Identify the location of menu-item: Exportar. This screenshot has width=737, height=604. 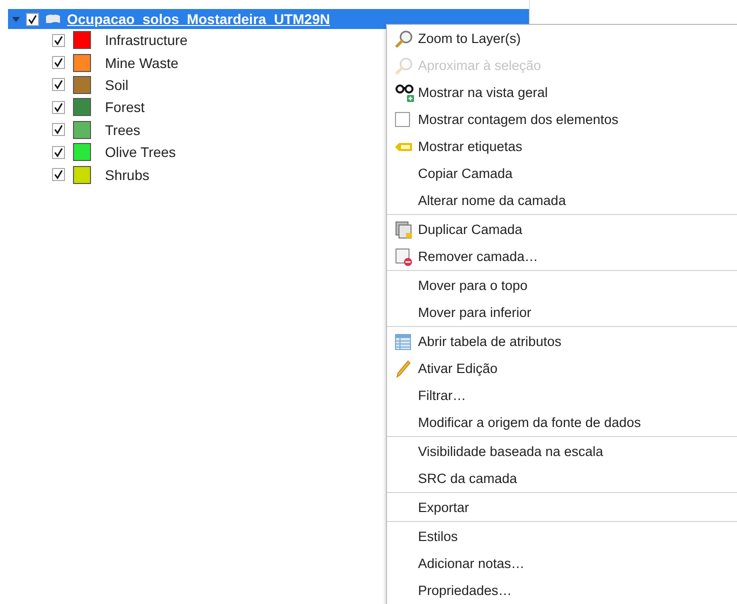
(562, 507).